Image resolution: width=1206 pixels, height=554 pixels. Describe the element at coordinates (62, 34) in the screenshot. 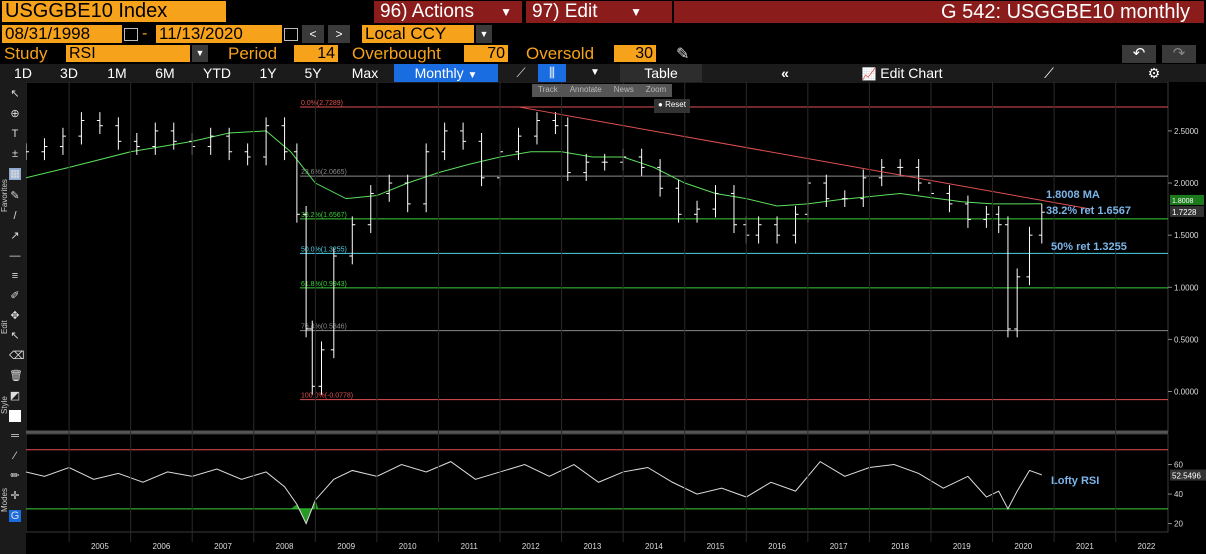

I see `start-date-field: 08/31/1998` at that location.